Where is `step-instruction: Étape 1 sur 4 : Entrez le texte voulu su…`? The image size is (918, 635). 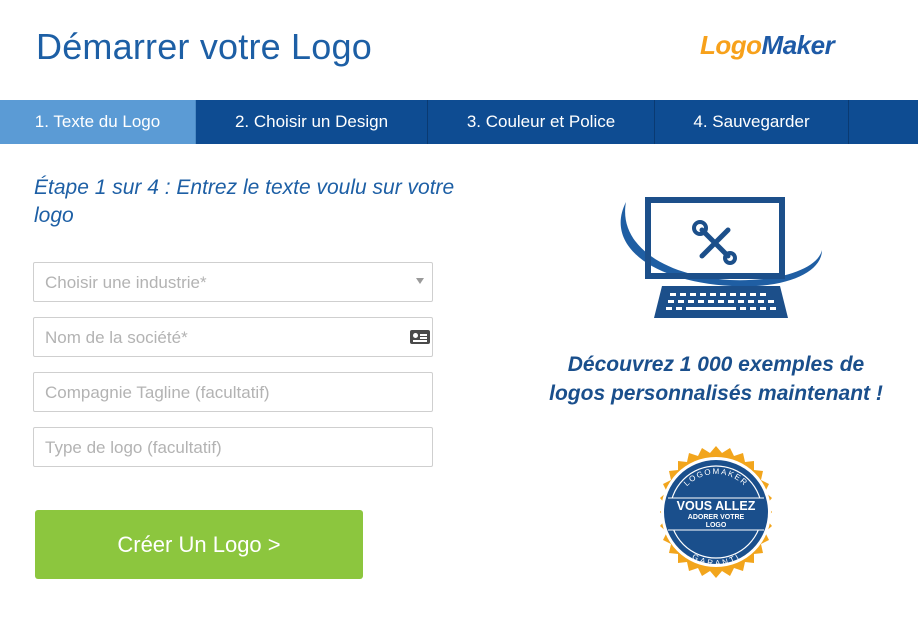 step-instruction: Étape 1 sur 4 : Entrez le texte voulu su… is located at coordinates (244, 201).